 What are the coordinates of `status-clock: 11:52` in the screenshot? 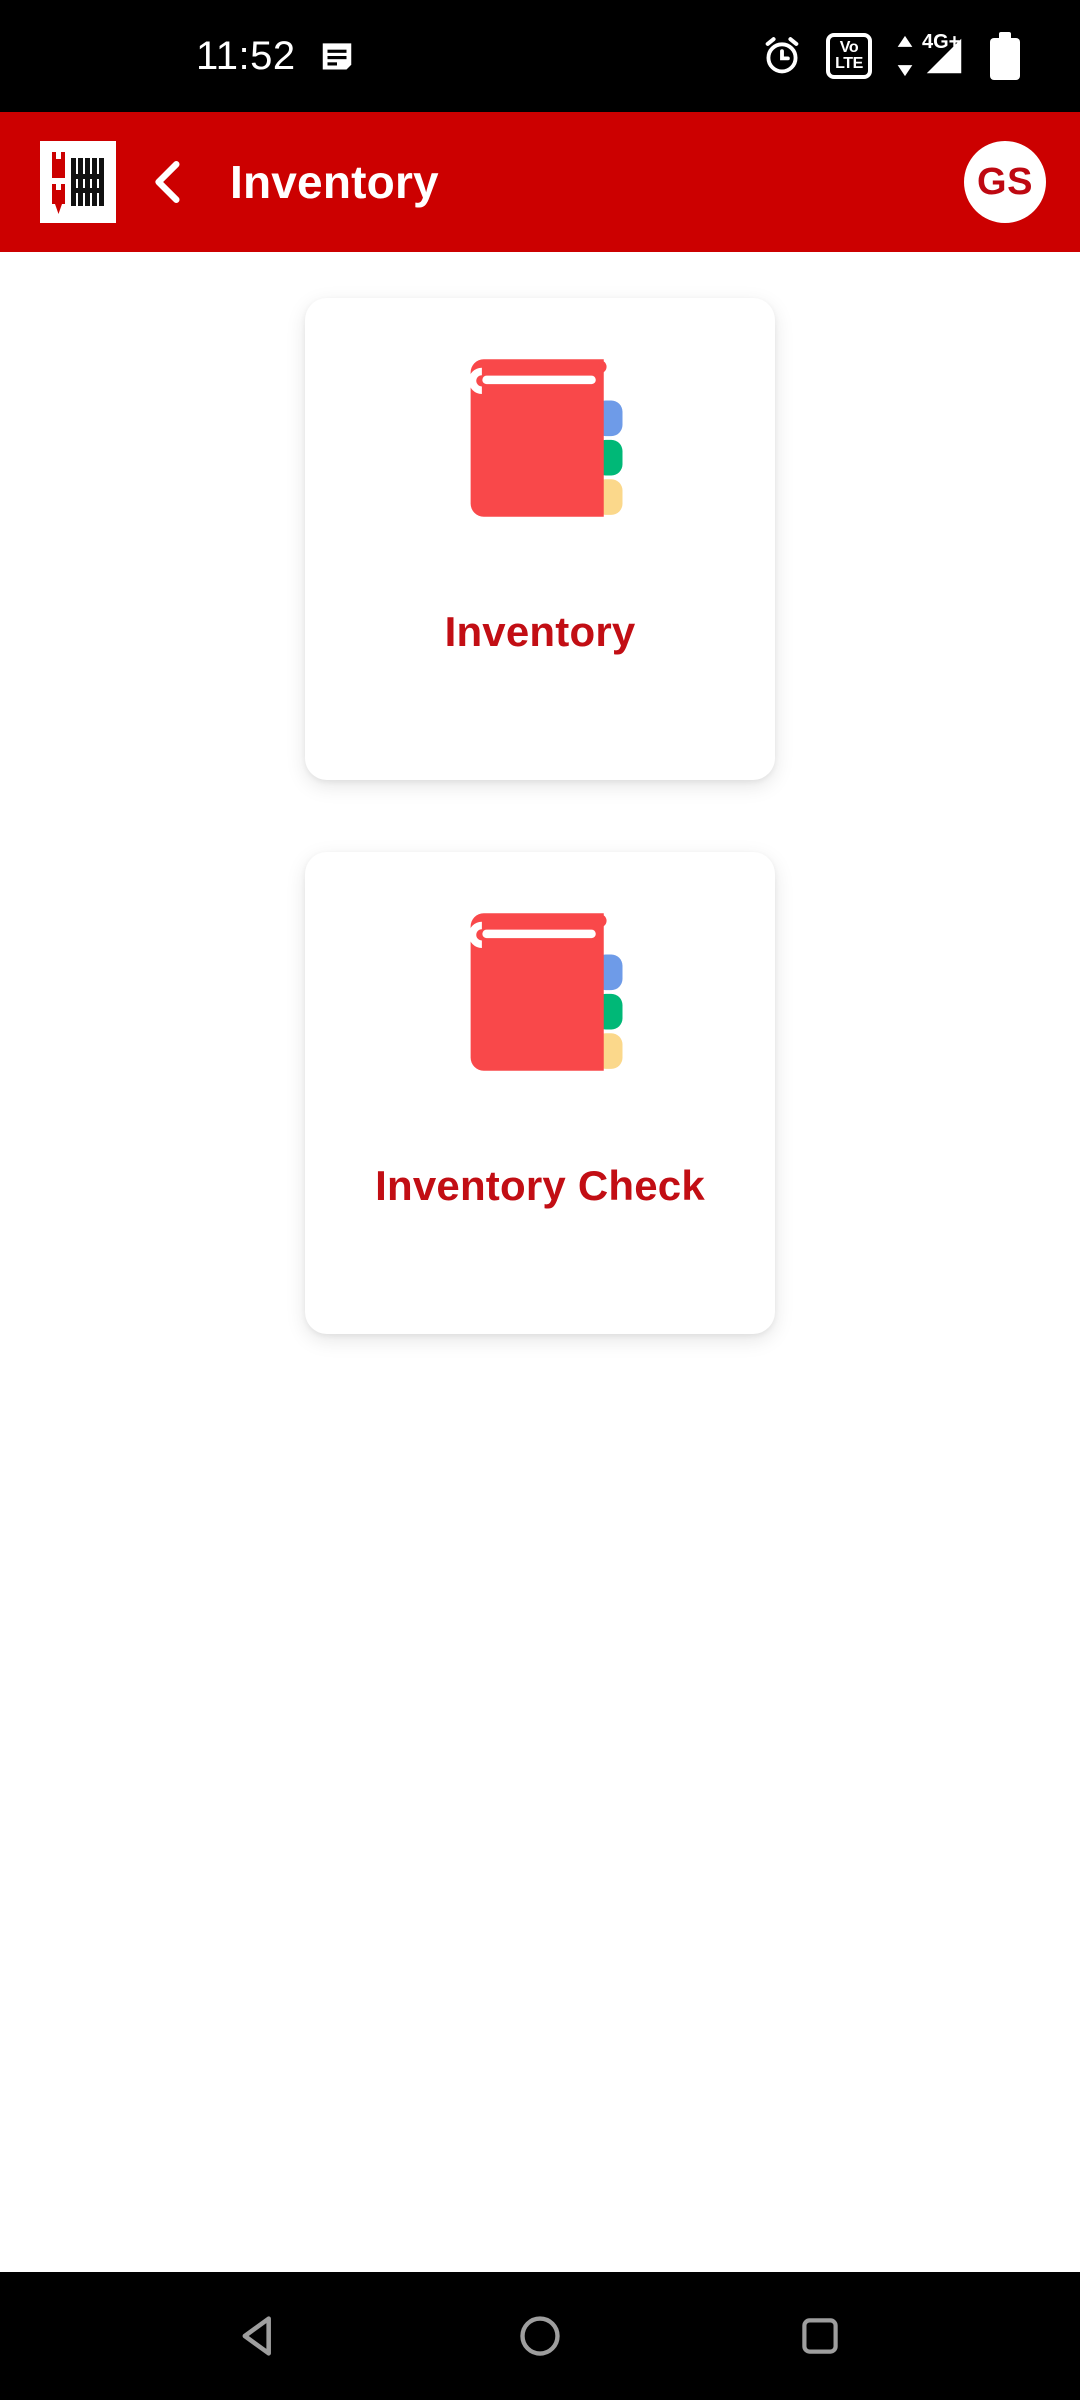 It's located at (246, 56).